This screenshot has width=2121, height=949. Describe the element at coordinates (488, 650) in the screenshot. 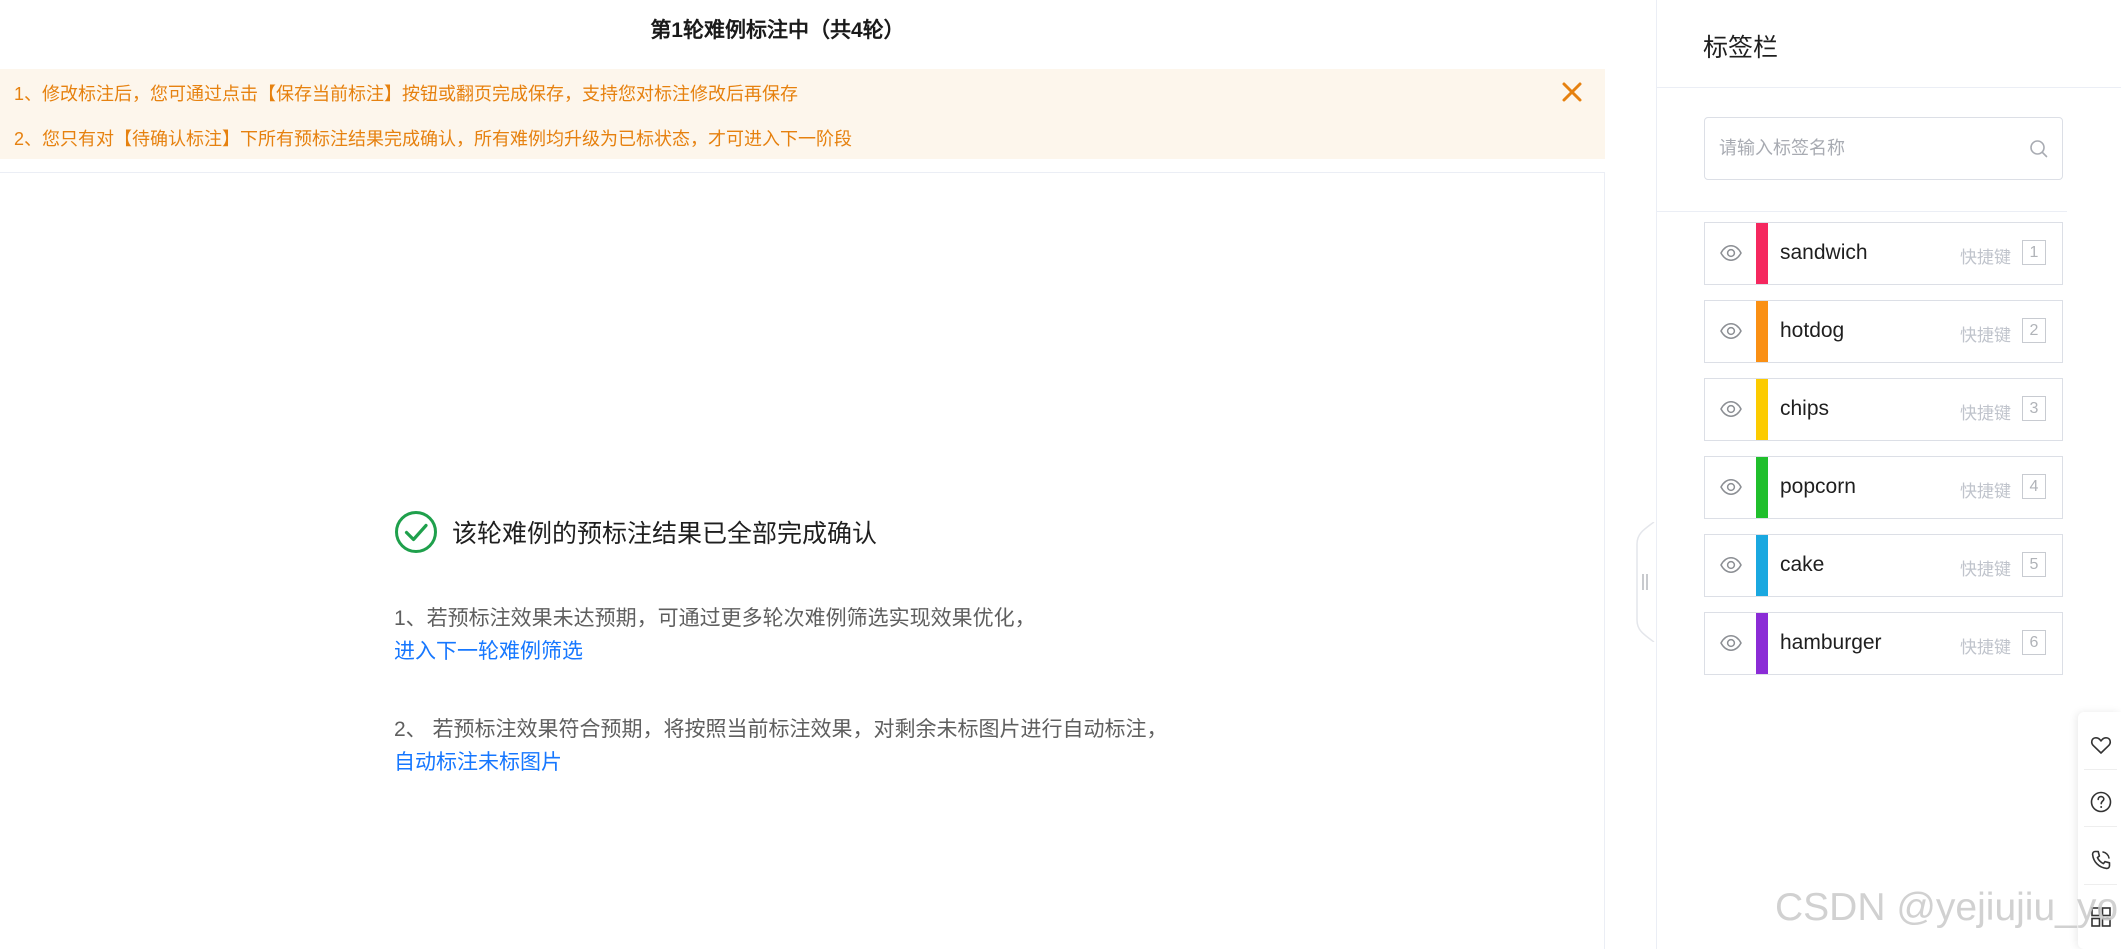

I see `next-round-link: 进入下一轮难例筛选` at that location.